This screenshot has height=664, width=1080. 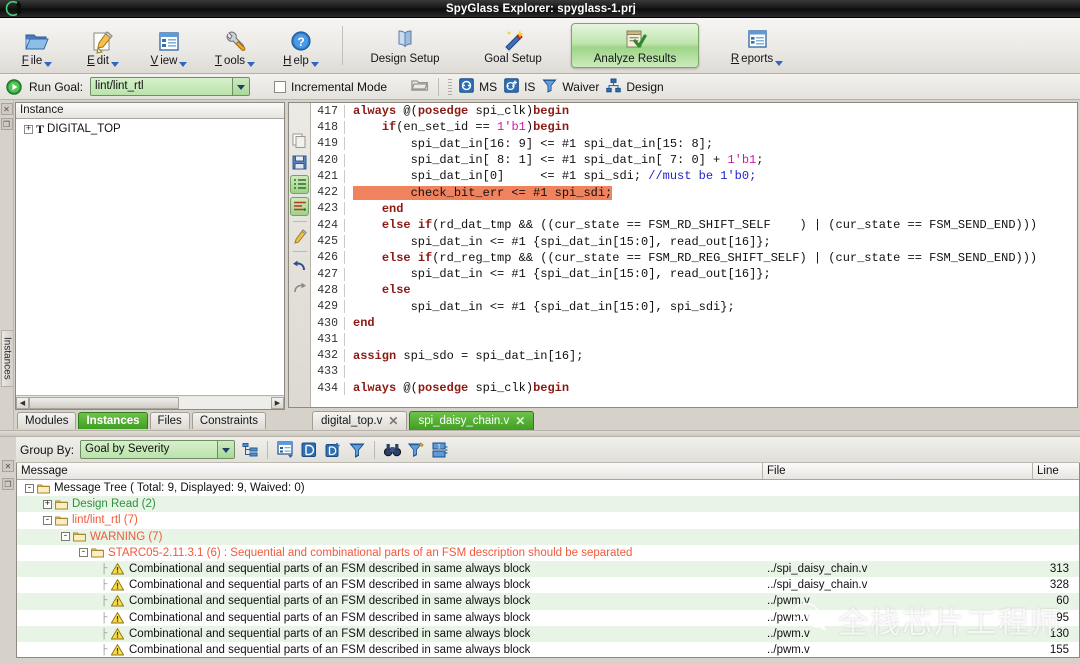 I want to click on instance-tree-hscrollbar: ◀ ▶, so click(x=150, y=402).